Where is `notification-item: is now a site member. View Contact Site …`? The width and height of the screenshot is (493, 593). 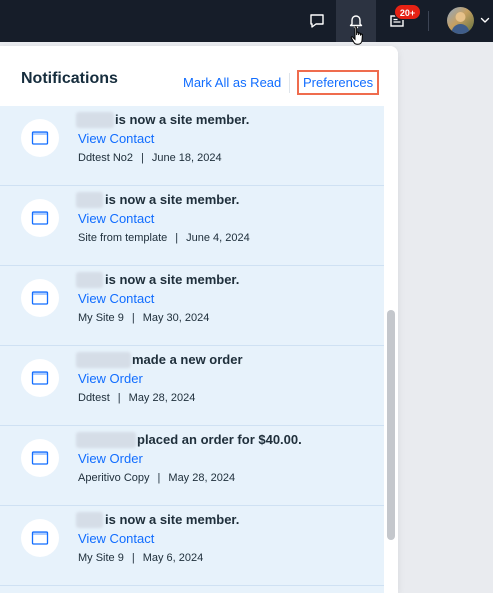 notification-item: is now a site member. View Contact Site … is located at coordinates (192, 226).